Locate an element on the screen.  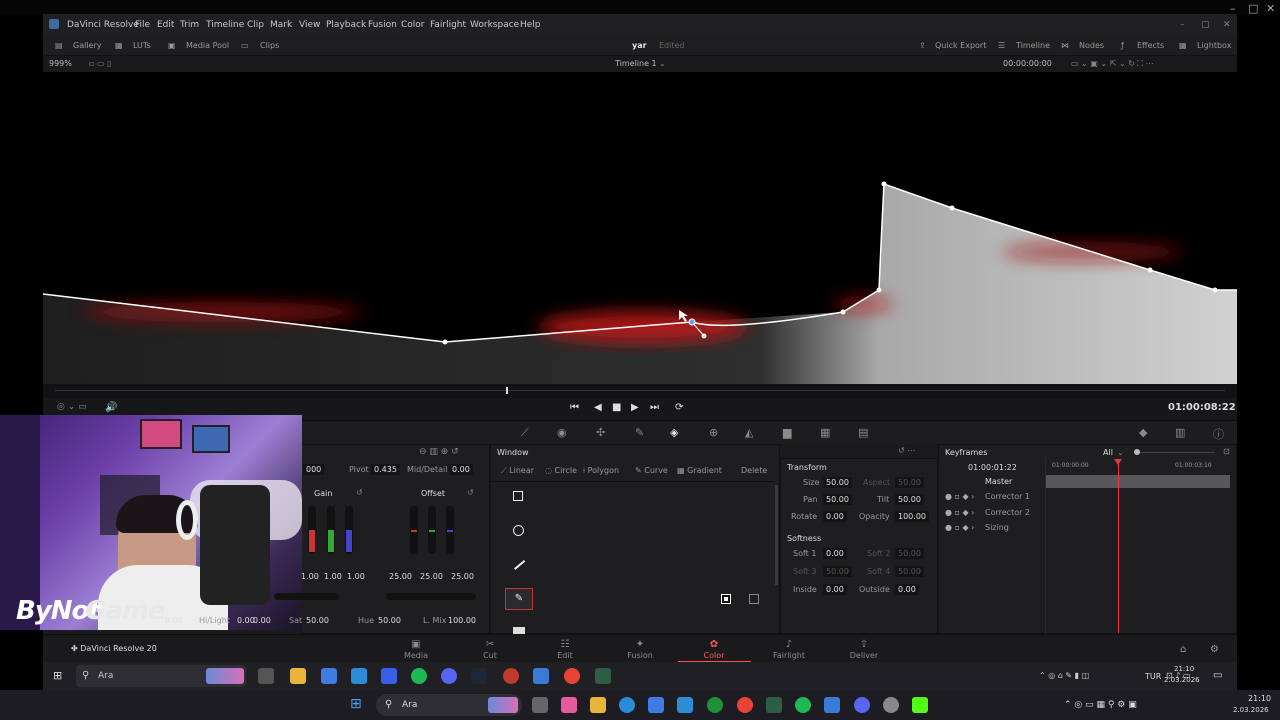
zoom-select: 999% is located at coordinates (60, 63).